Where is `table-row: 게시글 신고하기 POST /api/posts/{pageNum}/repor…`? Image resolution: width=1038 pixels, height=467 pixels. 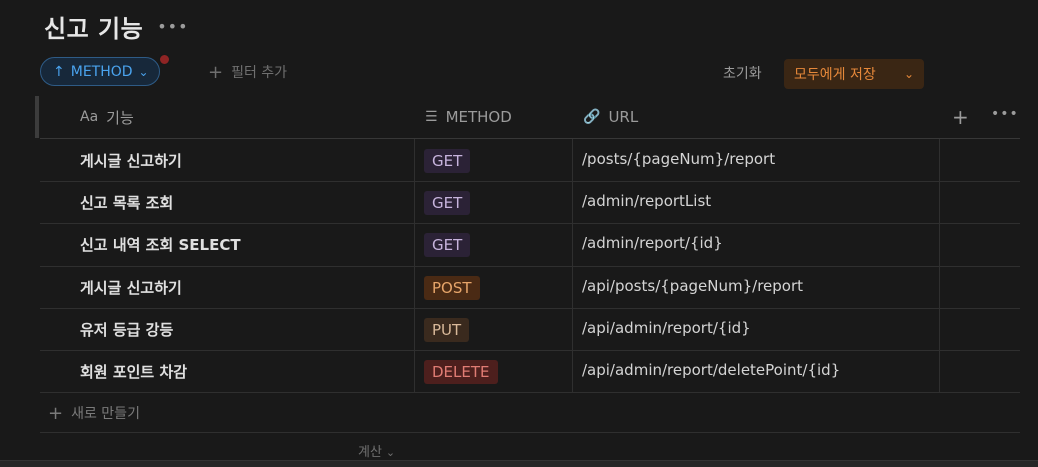
table-row: 게시글 신고하기 POST /api/posts/{pageNum}/repor… is located at coordinates (530, 287).